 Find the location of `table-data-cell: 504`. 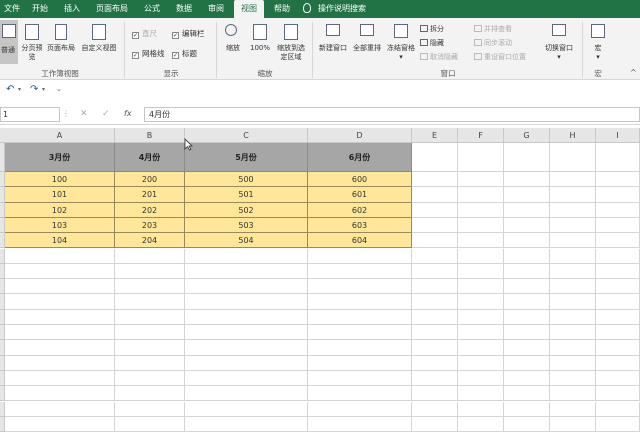

table-data-cell: 504 is located at coordinates (246, 241).